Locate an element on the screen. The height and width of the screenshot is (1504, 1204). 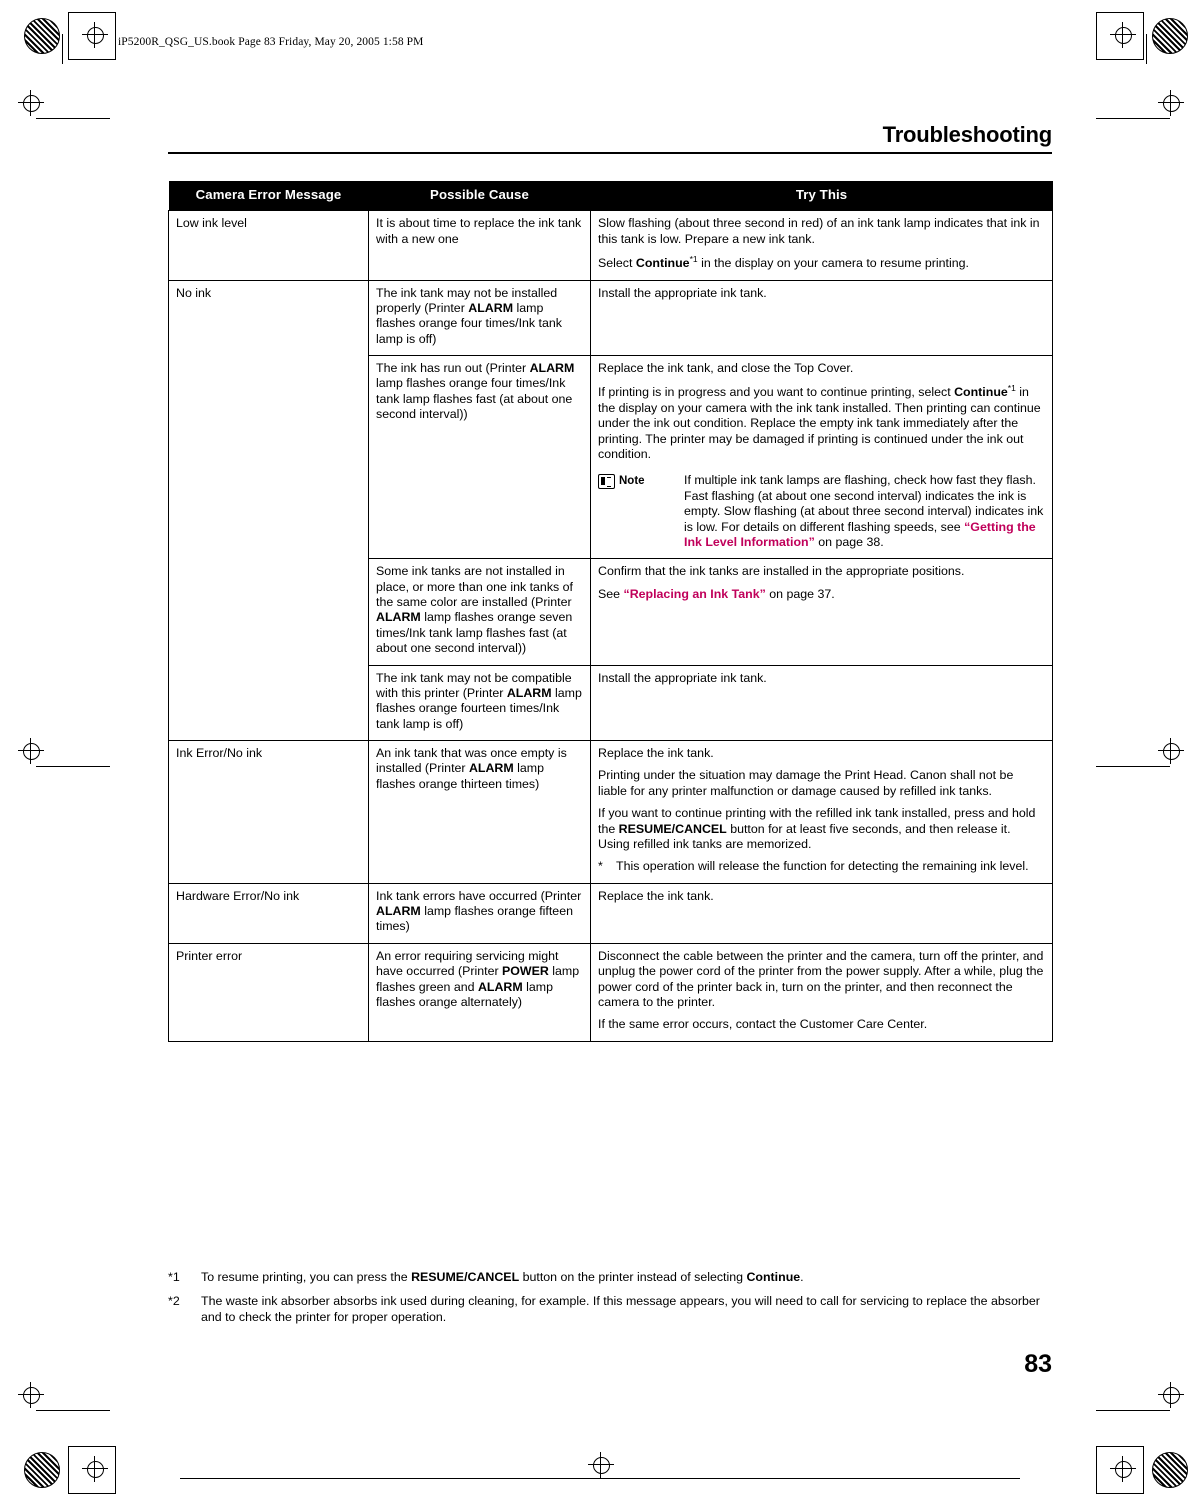
cross-reference-link: “Replacing an Ink Tank” is located at coordinates (695, 594).